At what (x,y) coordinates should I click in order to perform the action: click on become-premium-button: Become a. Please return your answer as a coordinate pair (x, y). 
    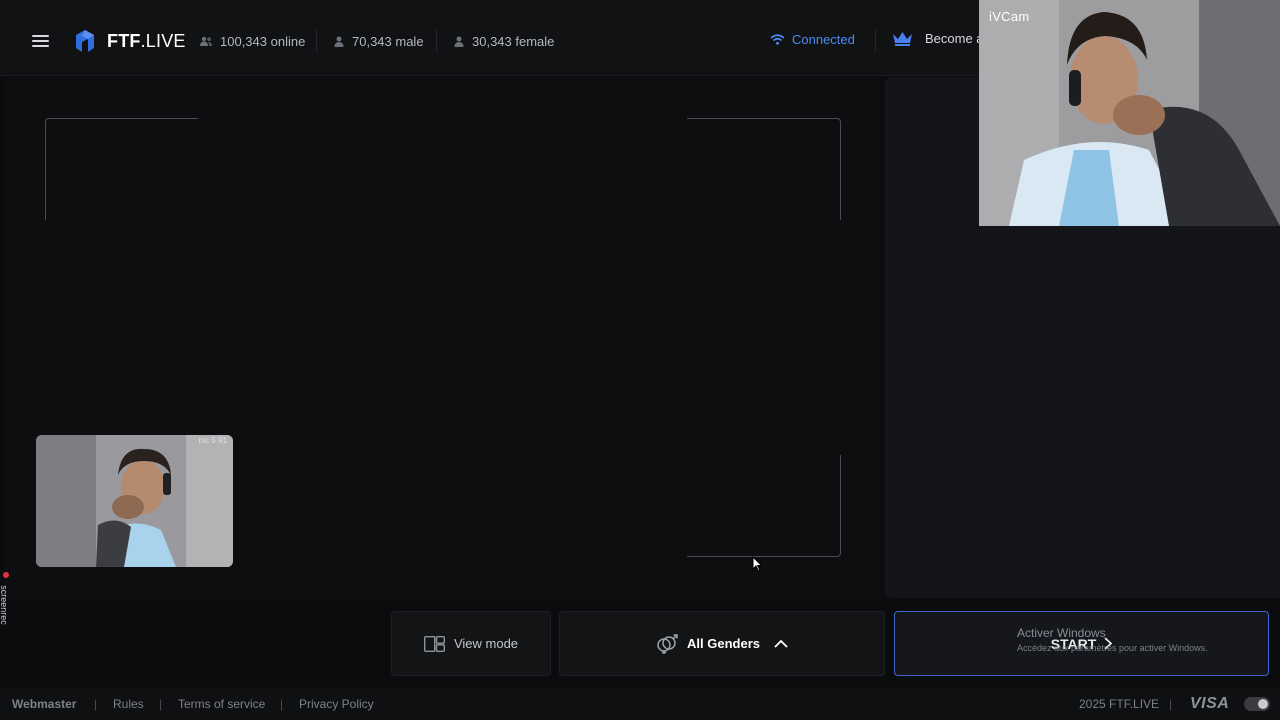
    Looking at the image, I should click on (938, 38).